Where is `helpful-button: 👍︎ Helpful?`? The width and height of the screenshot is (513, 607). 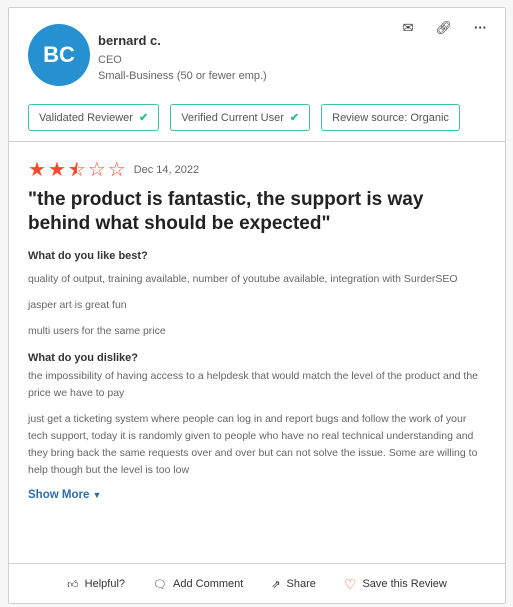
helpful-button: 👍︎ Helpful? is located at coordinates (96, 584).